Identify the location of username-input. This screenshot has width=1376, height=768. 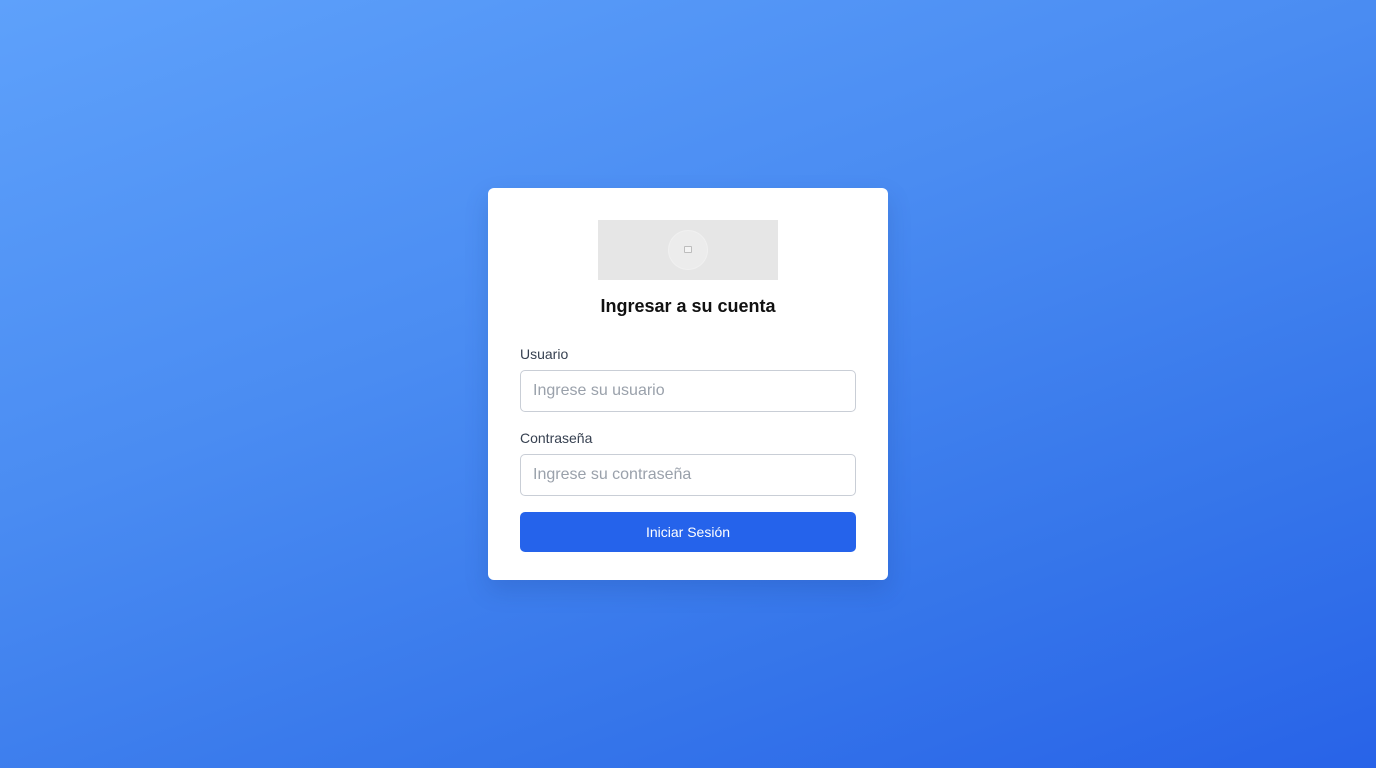
(688, 391).